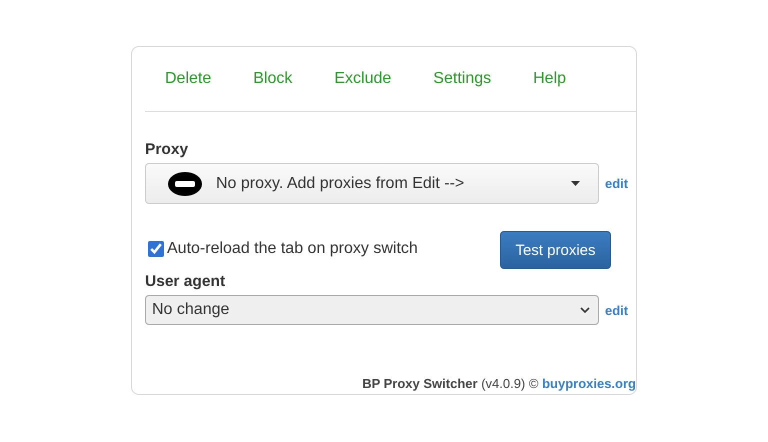 Image resolution: width=768 pixels, height=442 pixels. Describe the element at coordinates (549, 90) in the screenshot. I see `menu-link: Help` at that location.